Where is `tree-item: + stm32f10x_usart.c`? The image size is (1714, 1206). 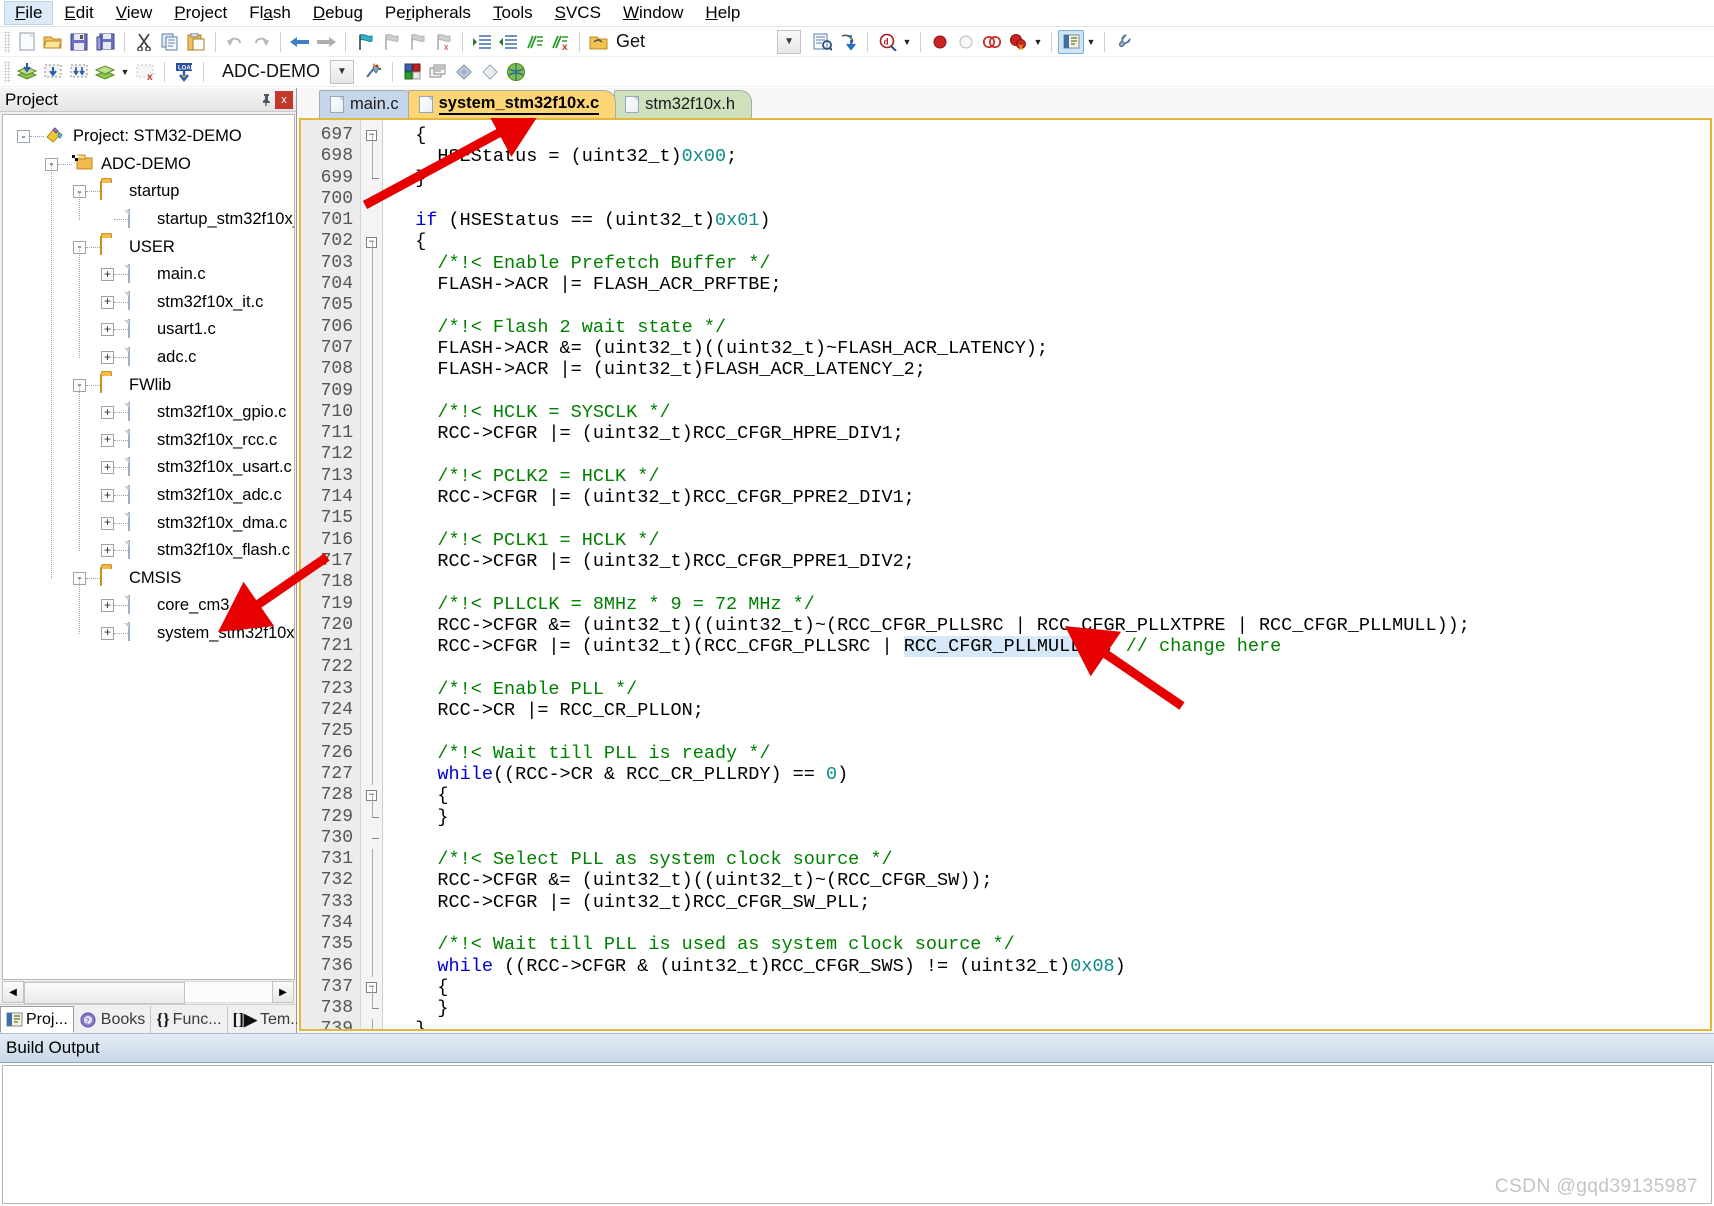
tree-item: + stm32f10x_usart.c is located at coordinates (148, 468).